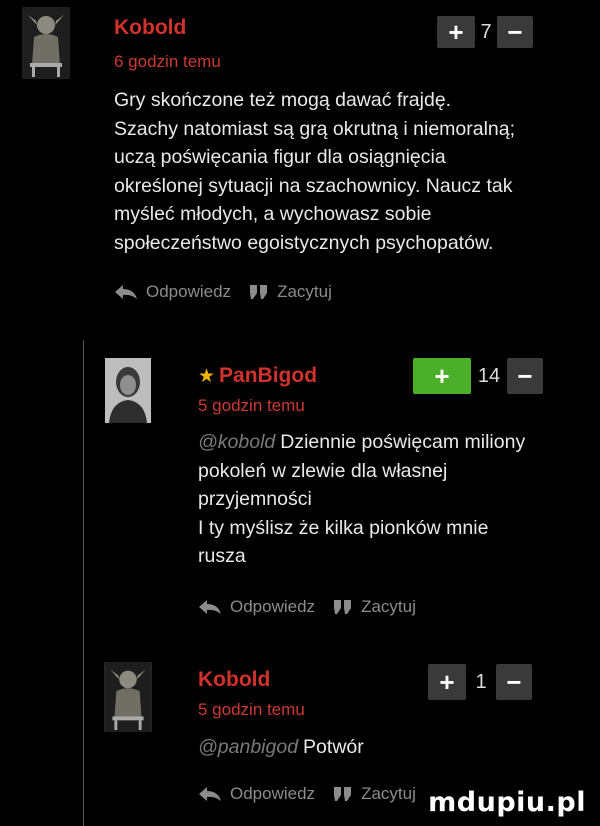 This screenshot has height=826, width=600. What do you see at coordinates (393, 747) in the screenshot?
I see `comment-body: @panbigod Potwór` at bounding box center [393, 747].